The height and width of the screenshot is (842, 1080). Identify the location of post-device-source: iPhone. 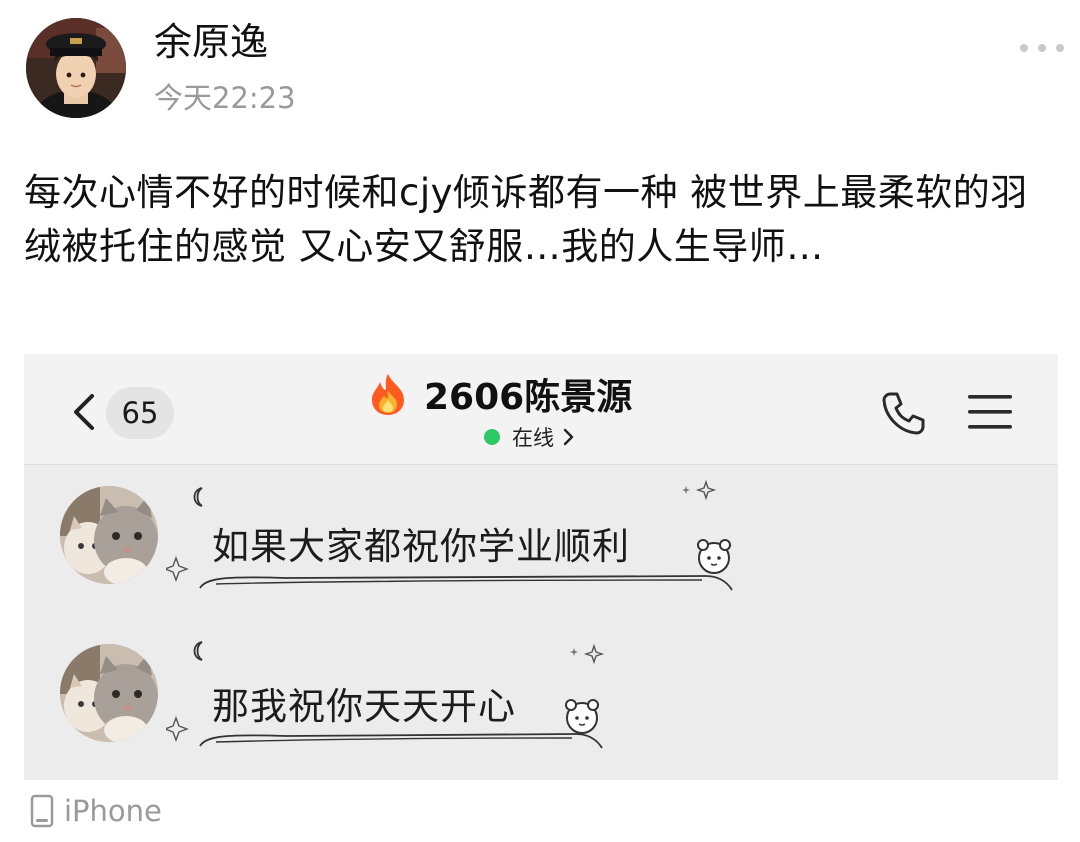
(96, 811).